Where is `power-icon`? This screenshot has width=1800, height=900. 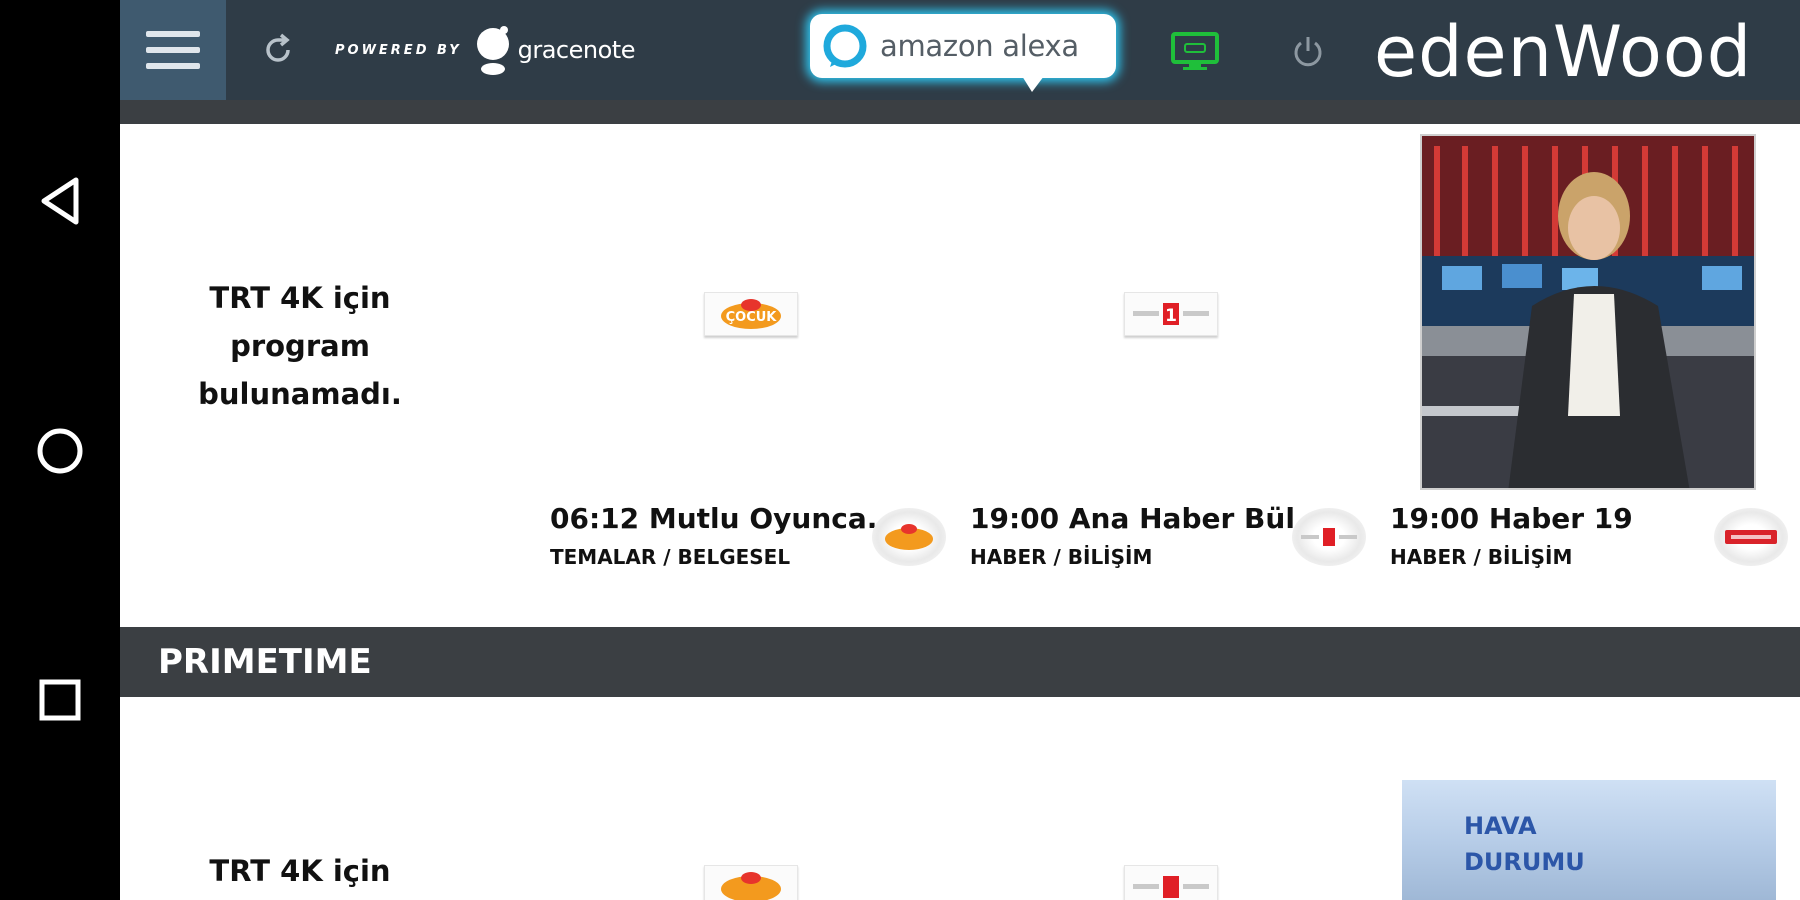 power-icon is located at coordinates (1308, 52).